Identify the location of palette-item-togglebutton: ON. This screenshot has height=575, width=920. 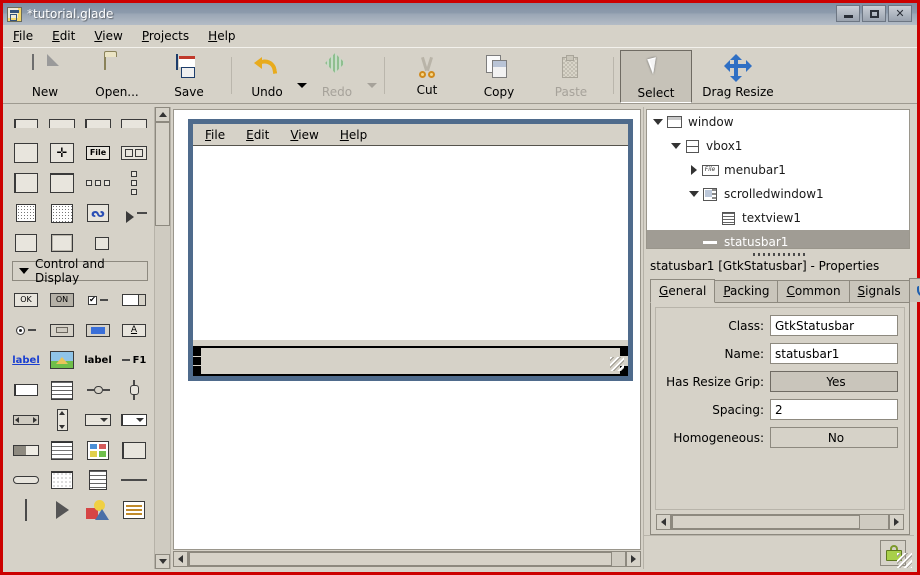
(62, 300).